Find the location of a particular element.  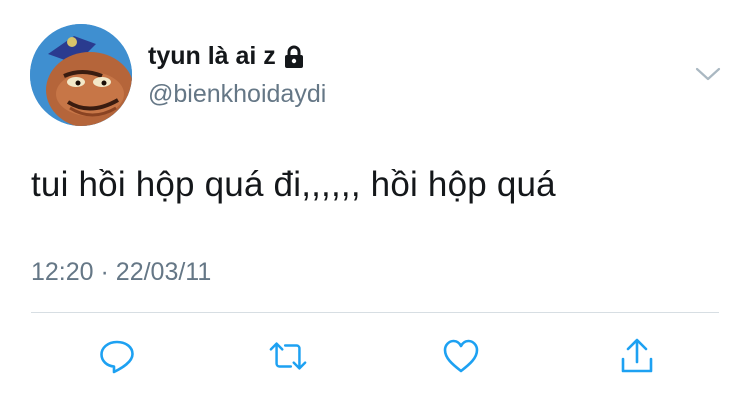

reply-button is located at coordinates (117, 356).